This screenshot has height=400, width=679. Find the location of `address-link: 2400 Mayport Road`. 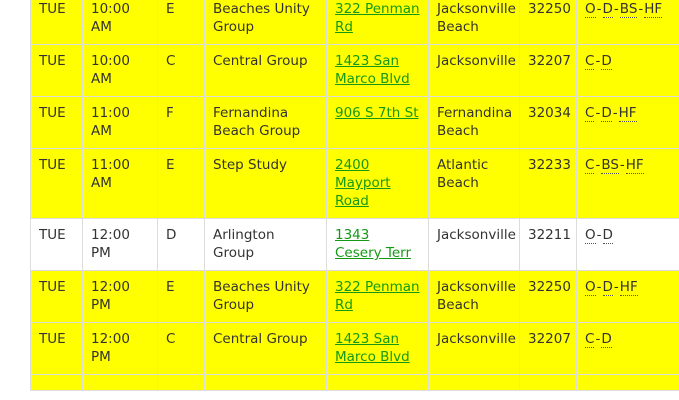

address-link: 2400 Mayport Road is located at coordinates (363, 183).